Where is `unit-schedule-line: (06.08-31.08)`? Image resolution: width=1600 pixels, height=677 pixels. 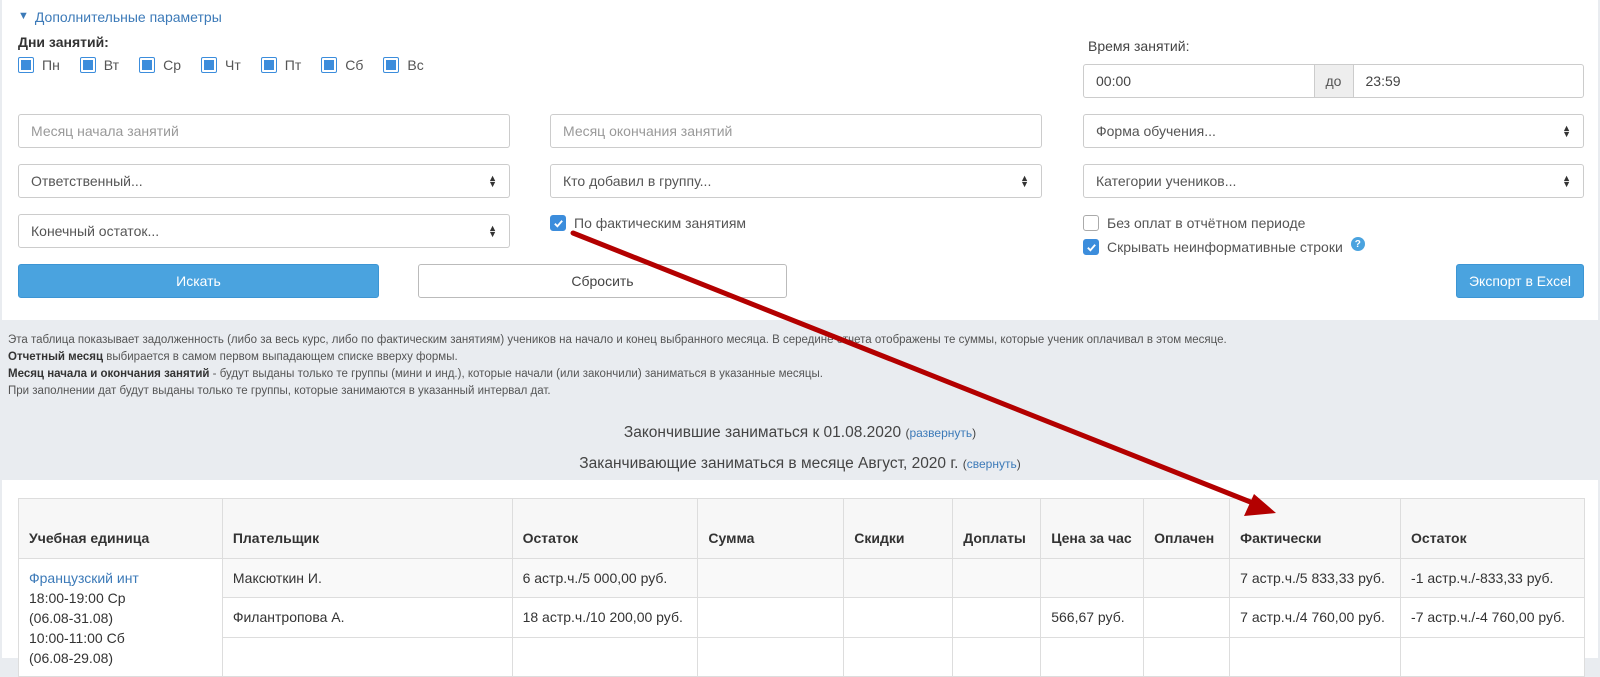
unit-schedule-line: (06.08-31.08) is located at coordinates (71, 618).